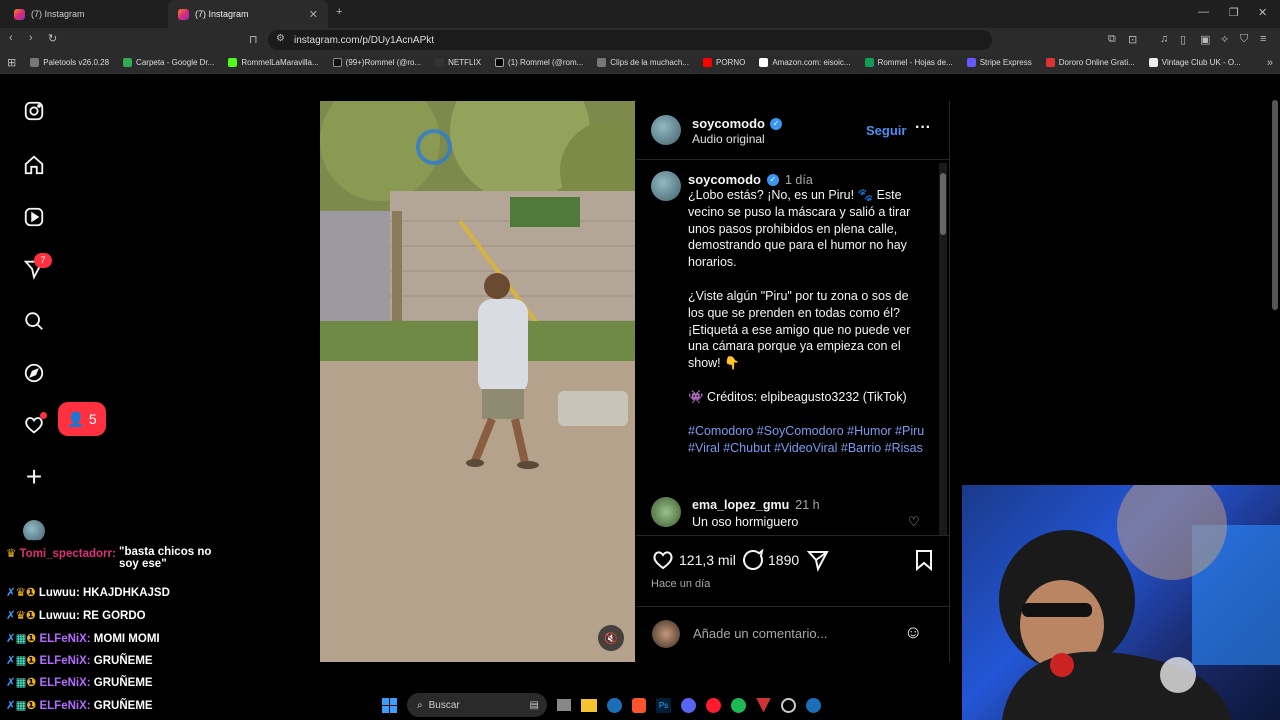  I want to click on screenshot-icon: ⊡, so click(1132, 39).